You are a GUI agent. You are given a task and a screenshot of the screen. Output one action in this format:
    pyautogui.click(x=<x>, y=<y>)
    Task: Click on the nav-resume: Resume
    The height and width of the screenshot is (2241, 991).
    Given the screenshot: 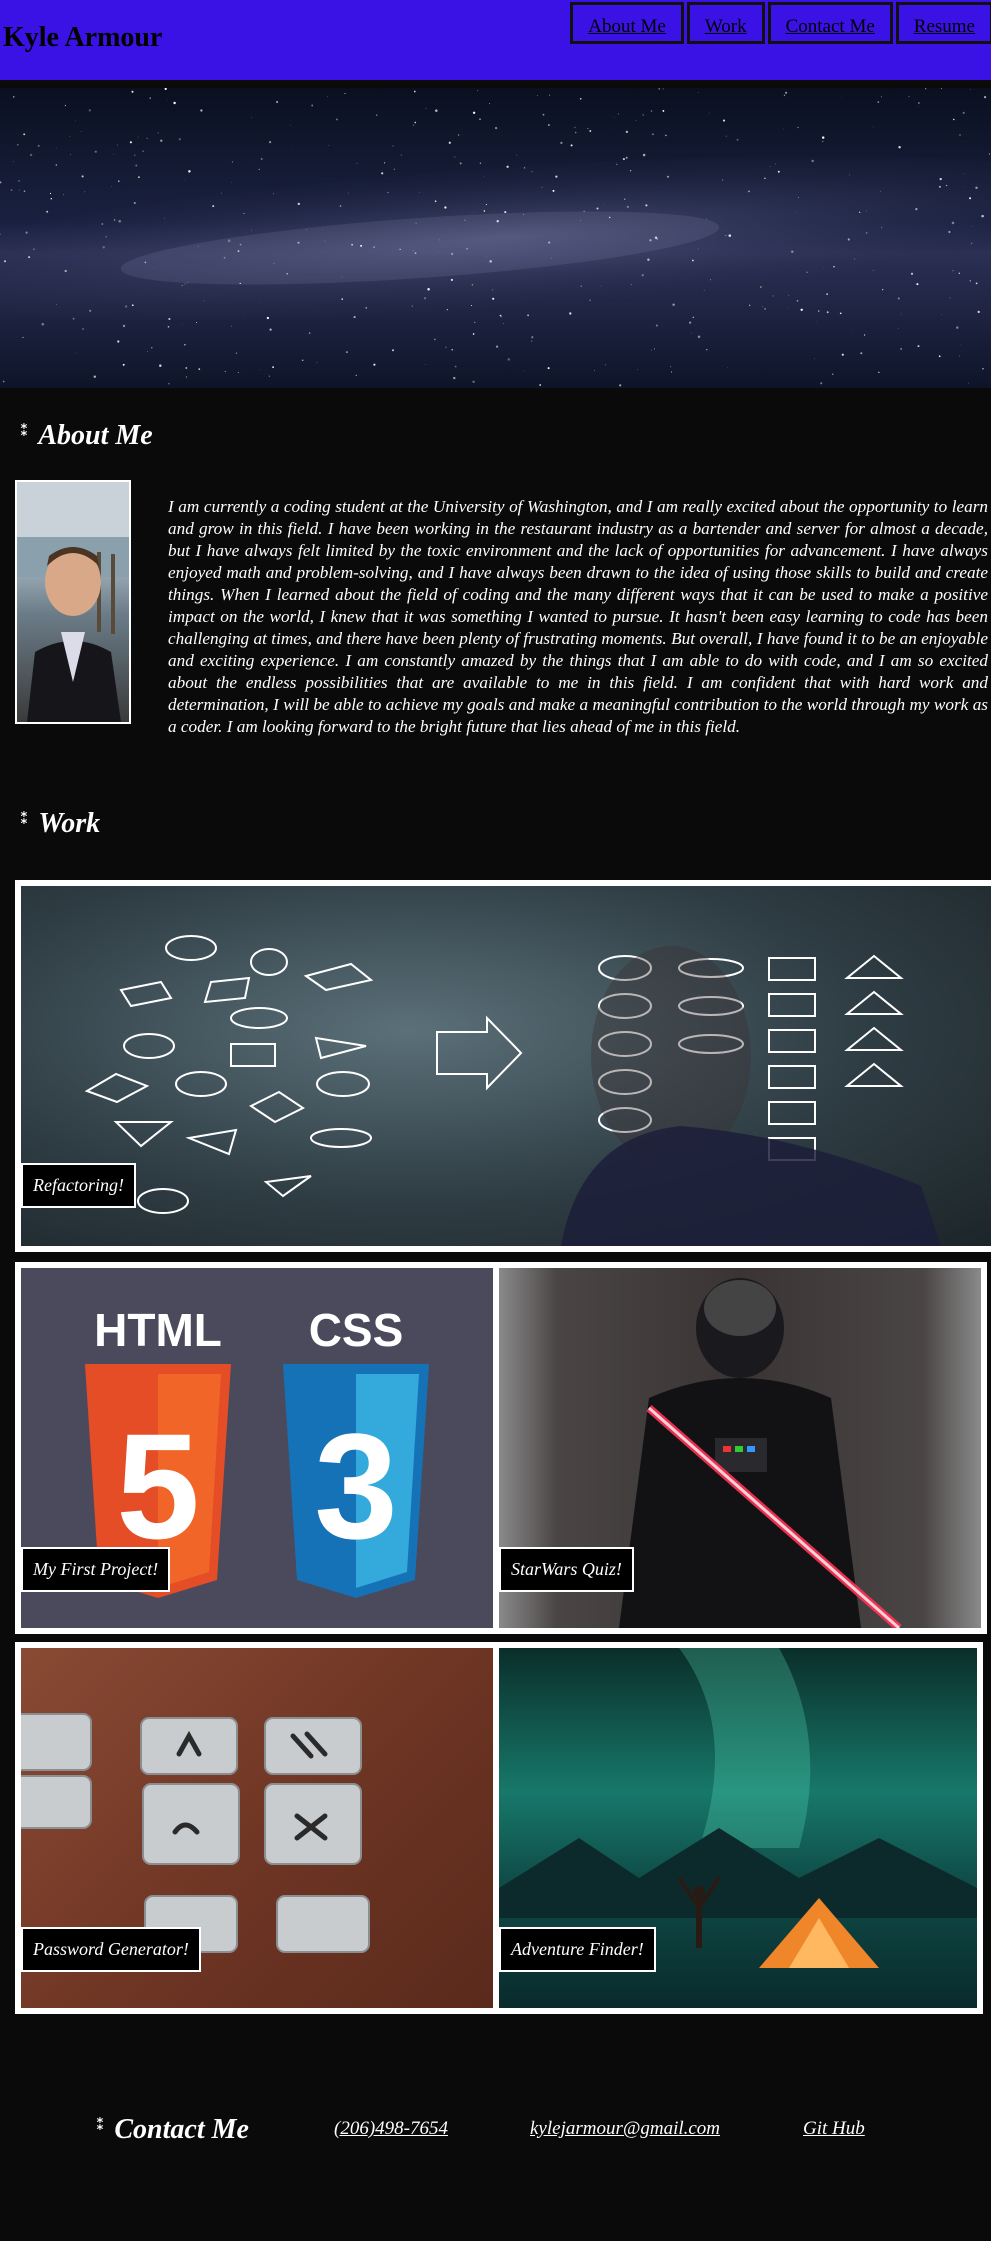 What is the action you would take?
    pyautogui.click(x=943, y=23)
    